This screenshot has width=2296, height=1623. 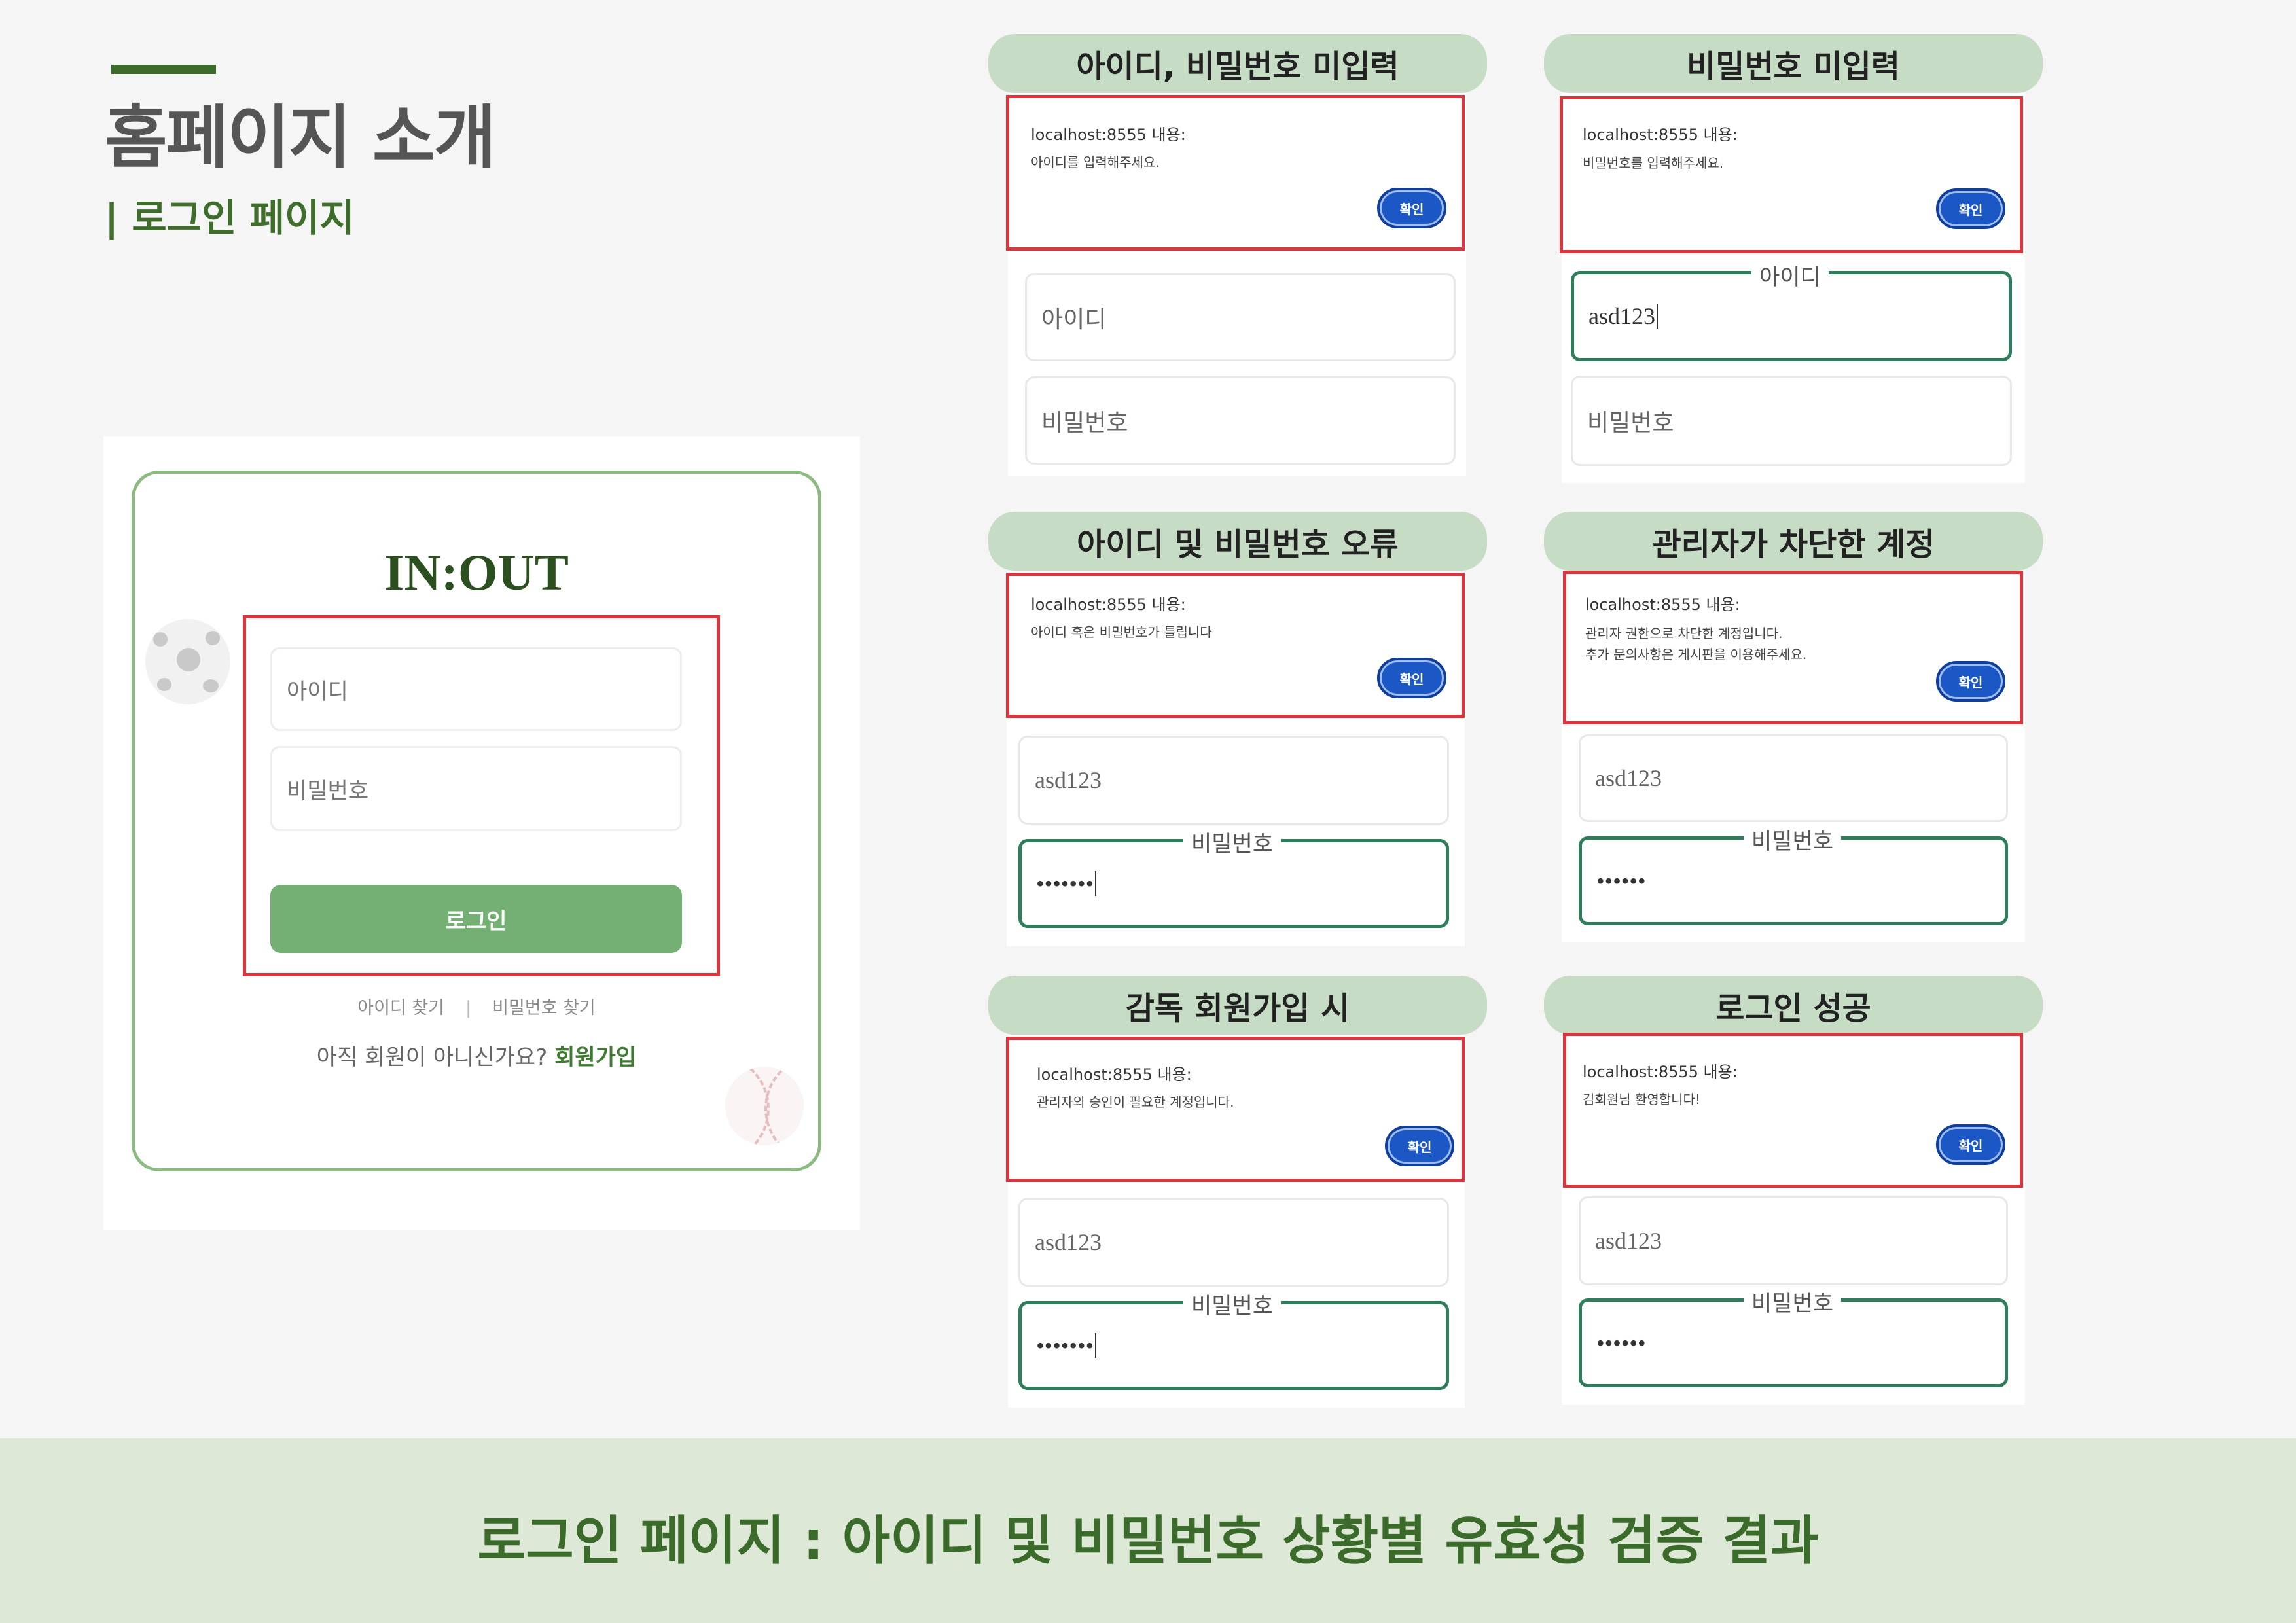 I want to click on footer-banner-text: 로그인 페이지 : 아이디 및 비밀번호 상황별 유효성 검증 결과, so click(x=1148, y=1540).